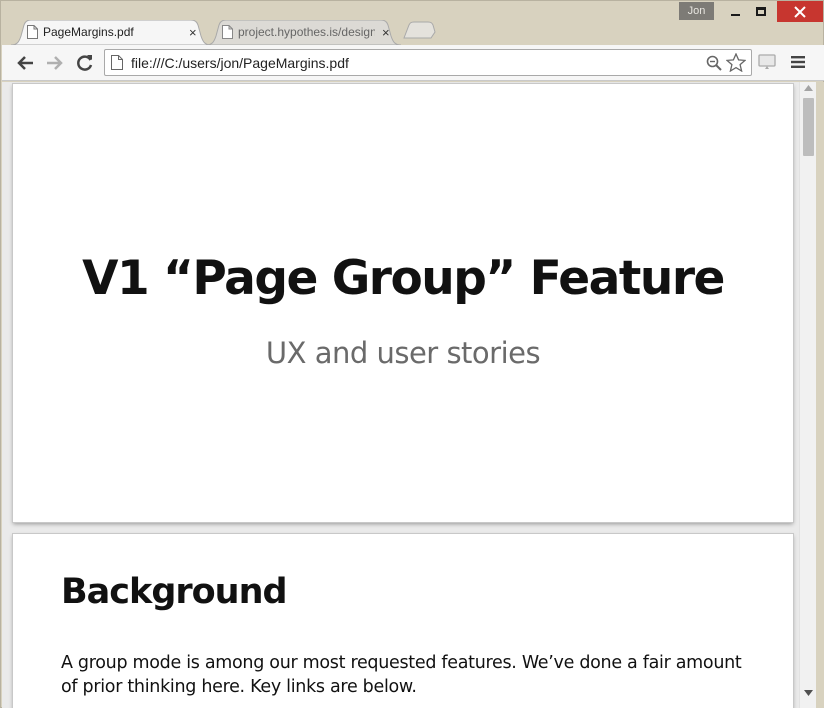  Describe the element at coordinates (88, 32) in the screenshot. I see `tab-title: PageMargins.pdf` at that location.